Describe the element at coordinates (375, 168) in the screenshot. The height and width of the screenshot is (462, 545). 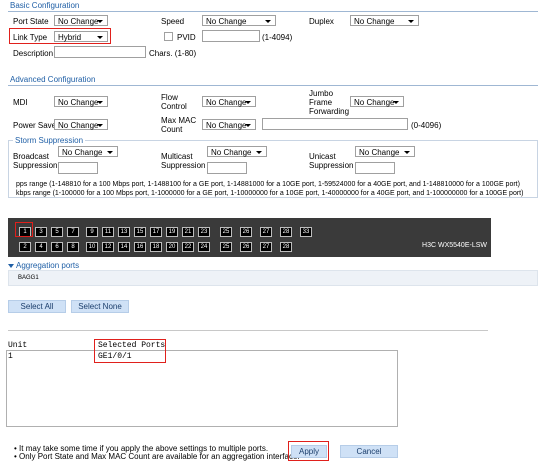
I see `unicast-input` at that location.